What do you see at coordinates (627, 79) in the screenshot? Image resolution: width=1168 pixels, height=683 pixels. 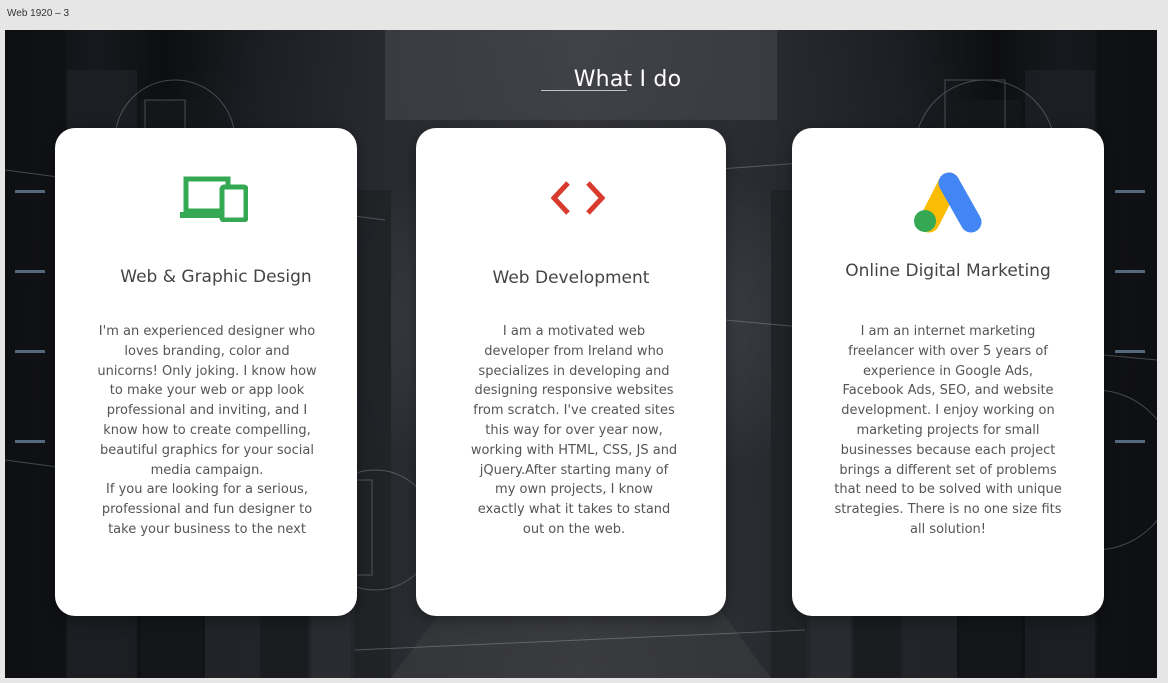 I see `section-title: What I do` at bounding box center [627, 79].